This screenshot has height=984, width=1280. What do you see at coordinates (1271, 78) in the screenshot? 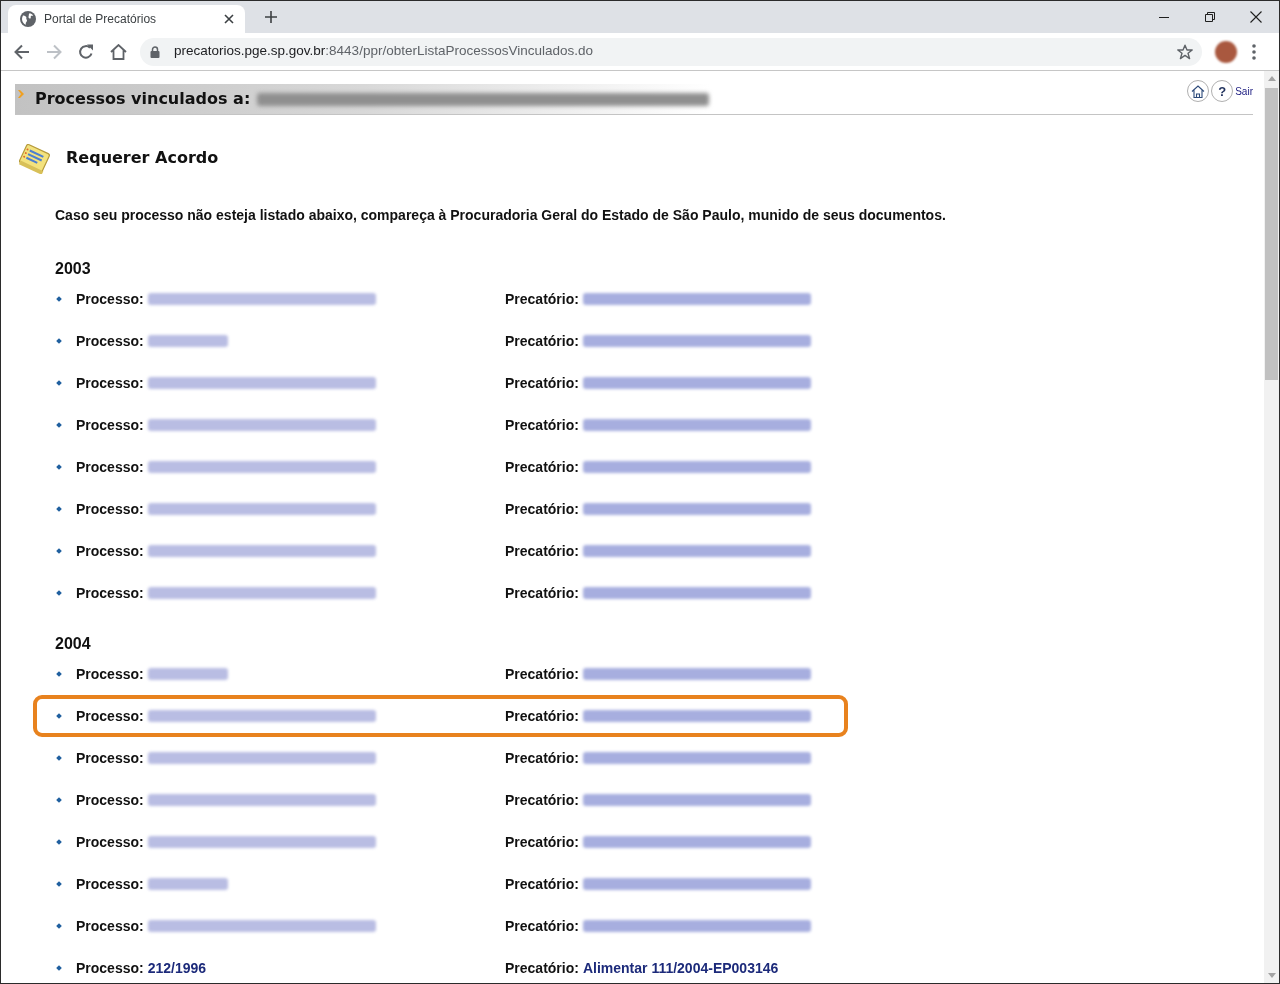
I see `scroll-up-icon` at bounding box center [1271, 78].